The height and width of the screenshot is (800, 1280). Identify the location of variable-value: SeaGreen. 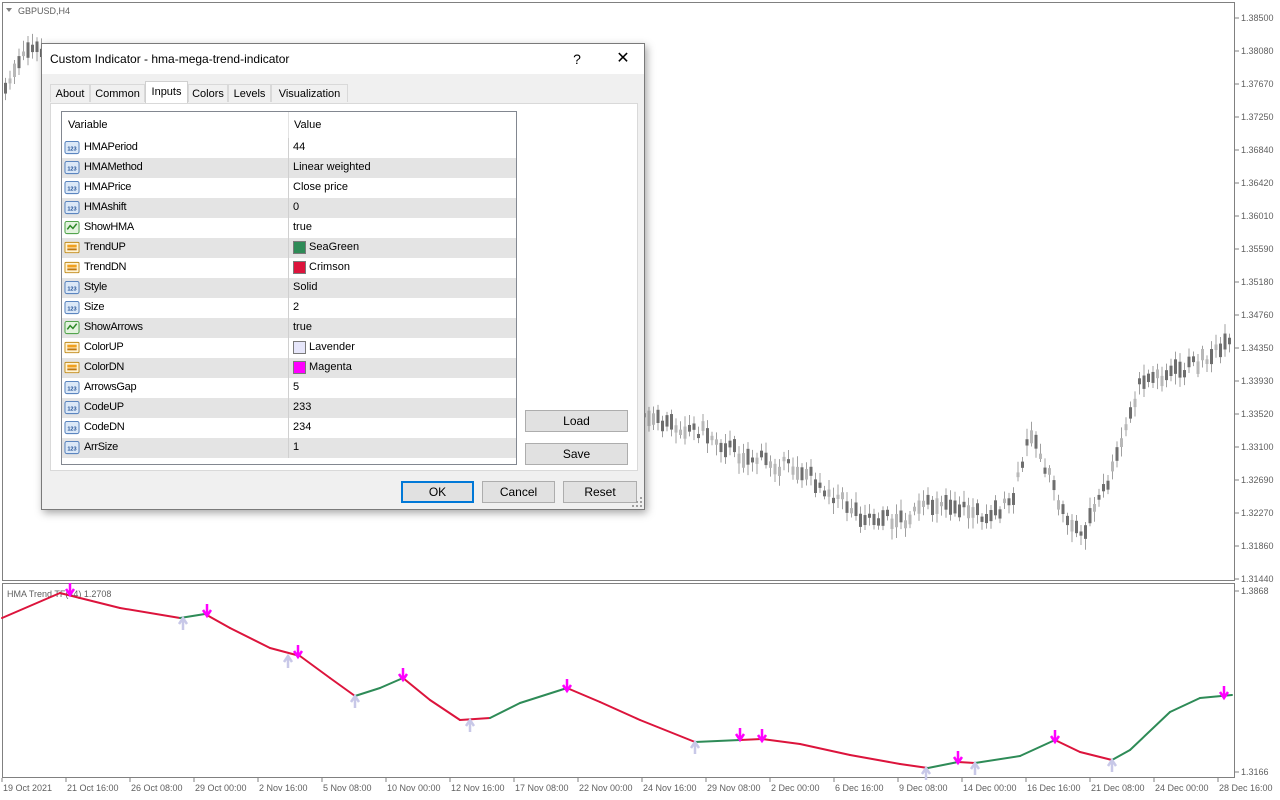
(334, 247).